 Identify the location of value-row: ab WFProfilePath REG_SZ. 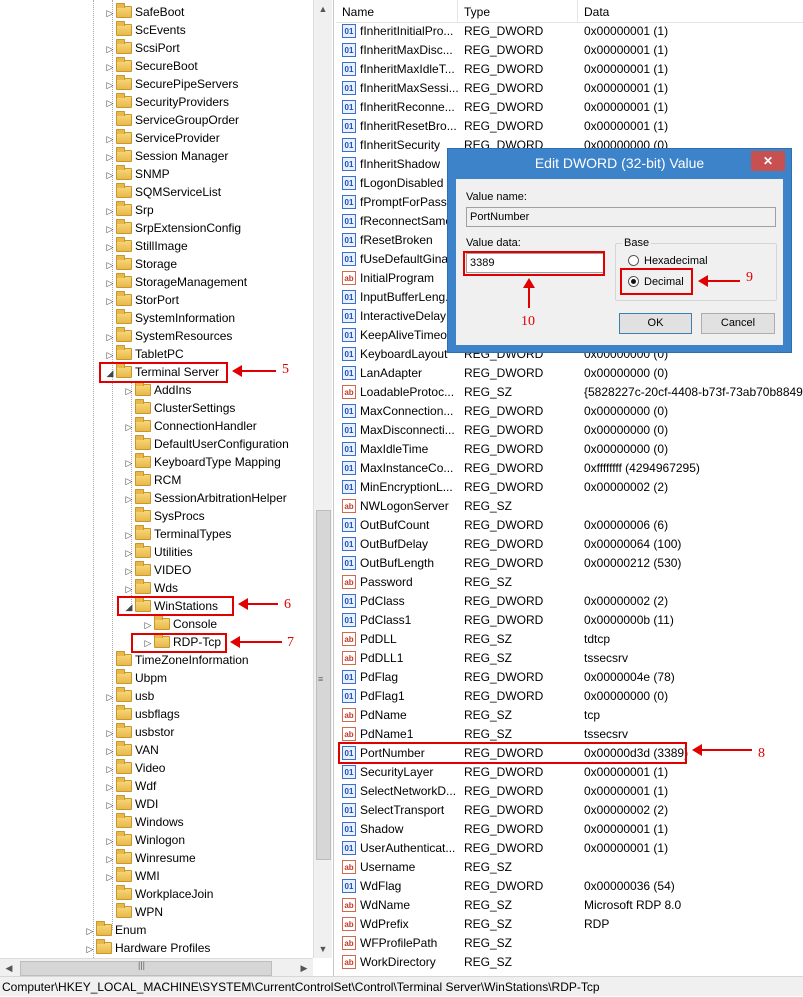
(569, 943).